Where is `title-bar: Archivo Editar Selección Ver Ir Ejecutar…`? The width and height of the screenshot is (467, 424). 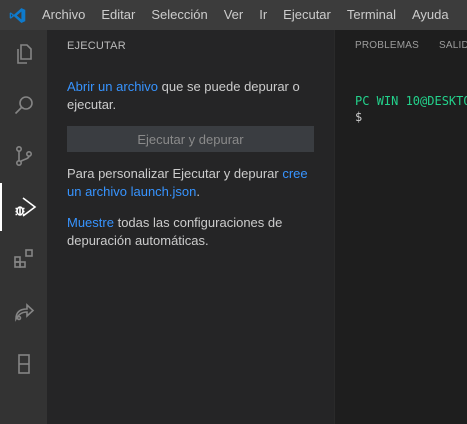 title-bar: Archivo Editar Selección Ver Ir Ejecutar… is located at coordinates (233, 15).